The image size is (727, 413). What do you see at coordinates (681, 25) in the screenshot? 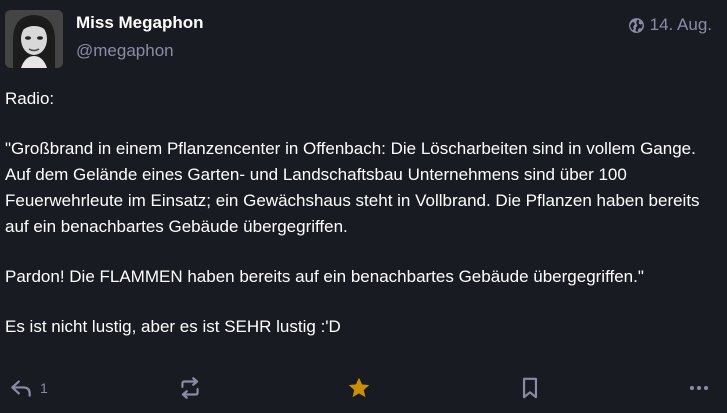
I see `post-date: 14. Aug.` at bounding box center [681, 25].